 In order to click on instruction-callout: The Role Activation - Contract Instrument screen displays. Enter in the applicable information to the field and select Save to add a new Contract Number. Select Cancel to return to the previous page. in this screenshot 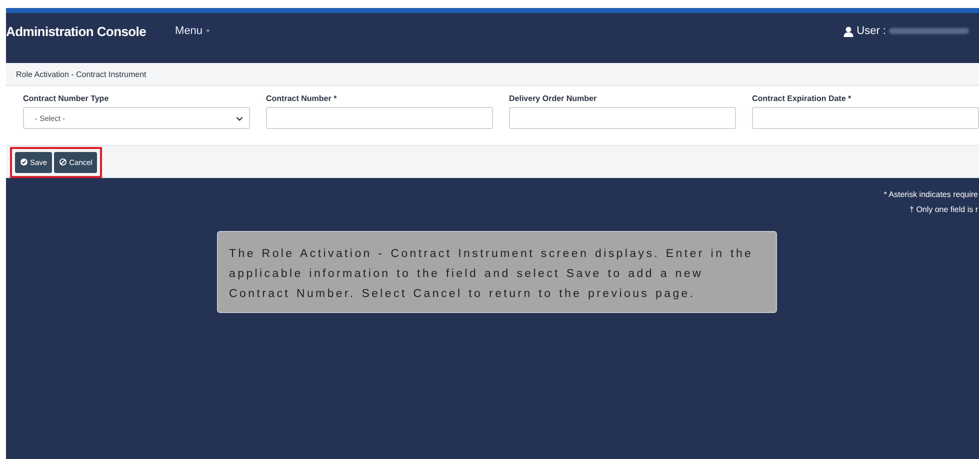, I will do `click(497, 272)`.